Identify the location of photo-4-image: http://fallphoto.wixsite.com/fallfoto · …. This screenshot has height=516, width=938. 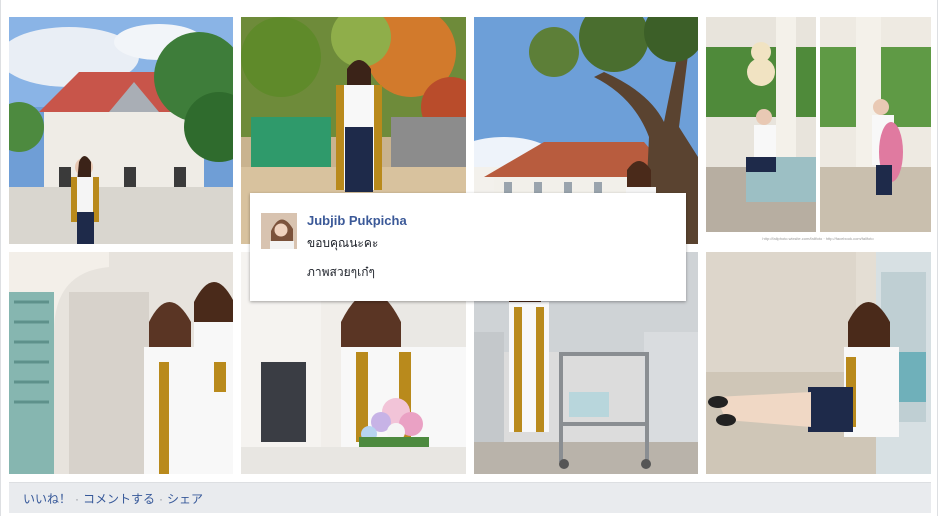
(818, 130).